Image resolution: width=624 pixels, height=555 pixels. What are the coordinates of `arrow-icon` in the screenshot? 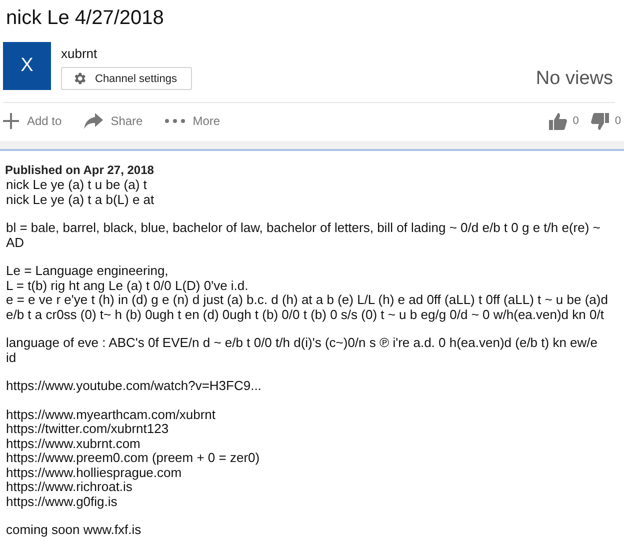 It's located at (93, 121).